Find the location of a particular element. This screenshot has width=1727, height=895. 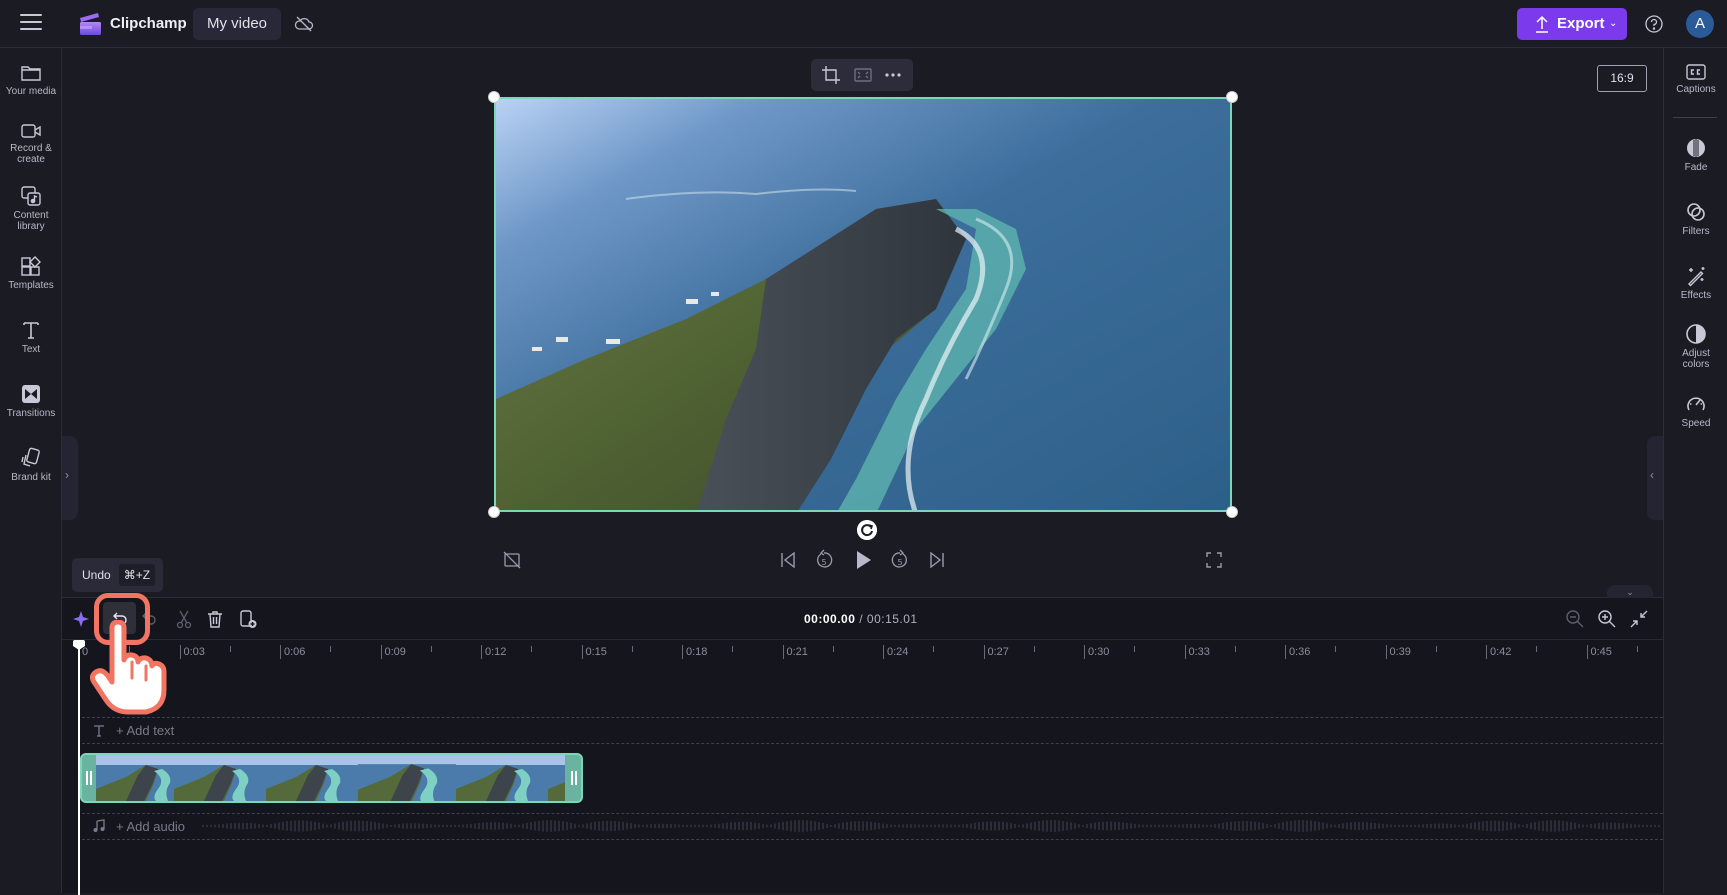

duplicate-add-icon is located at coordinates (248, 619).